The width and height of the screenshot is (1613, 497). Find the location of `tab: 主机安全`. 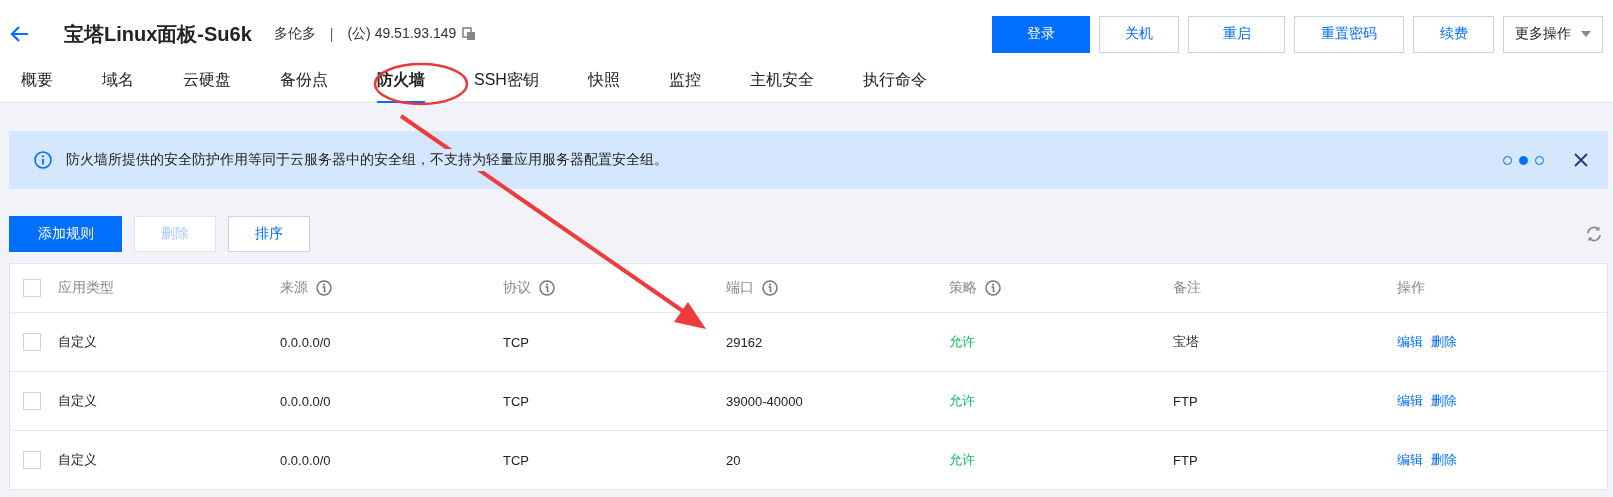

tab: 主机安全 is located at coordinates (781, 85).